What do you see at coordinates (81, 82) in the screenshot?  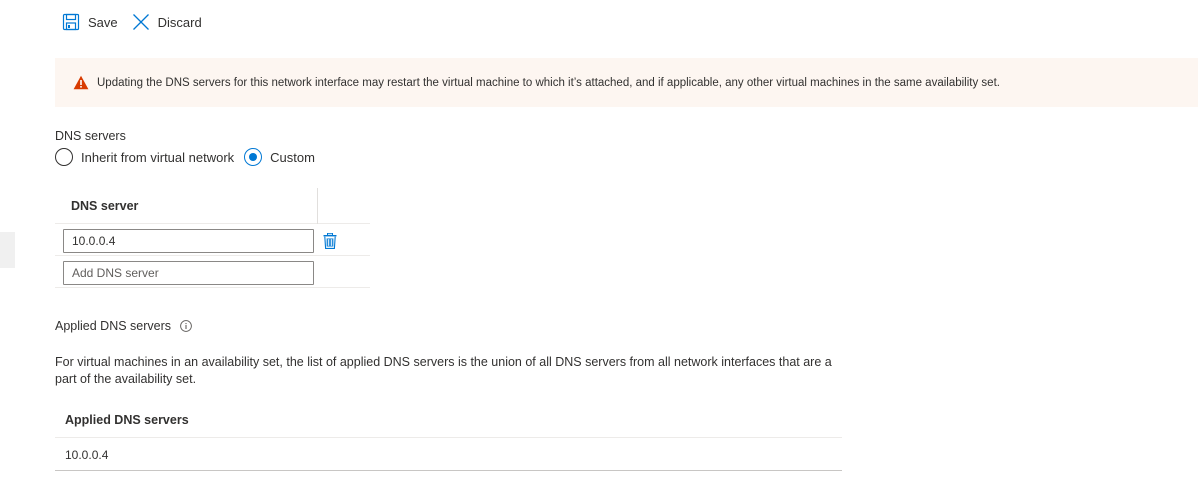 I see `warning-icon` at bounding box center [81, 82].